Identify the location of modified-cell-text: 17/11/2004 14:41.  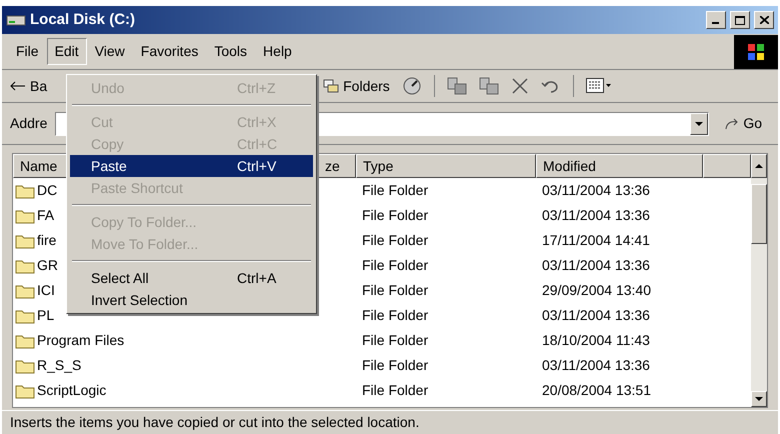
(596, 240).